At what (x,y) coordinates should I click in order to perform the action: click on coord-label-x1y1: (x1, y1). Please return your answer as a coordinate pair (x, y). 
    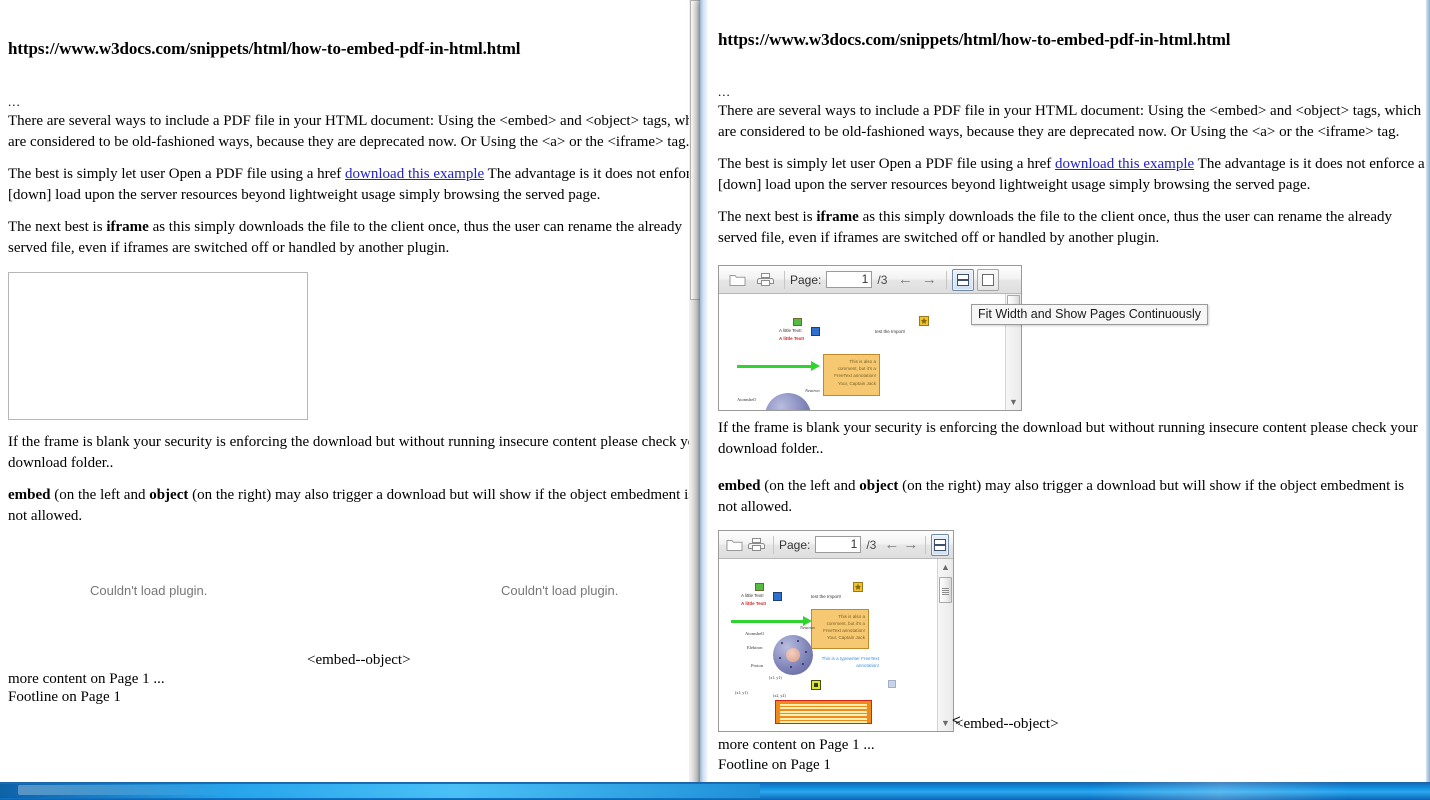
    Looking at the image, I should click on (741, 692).